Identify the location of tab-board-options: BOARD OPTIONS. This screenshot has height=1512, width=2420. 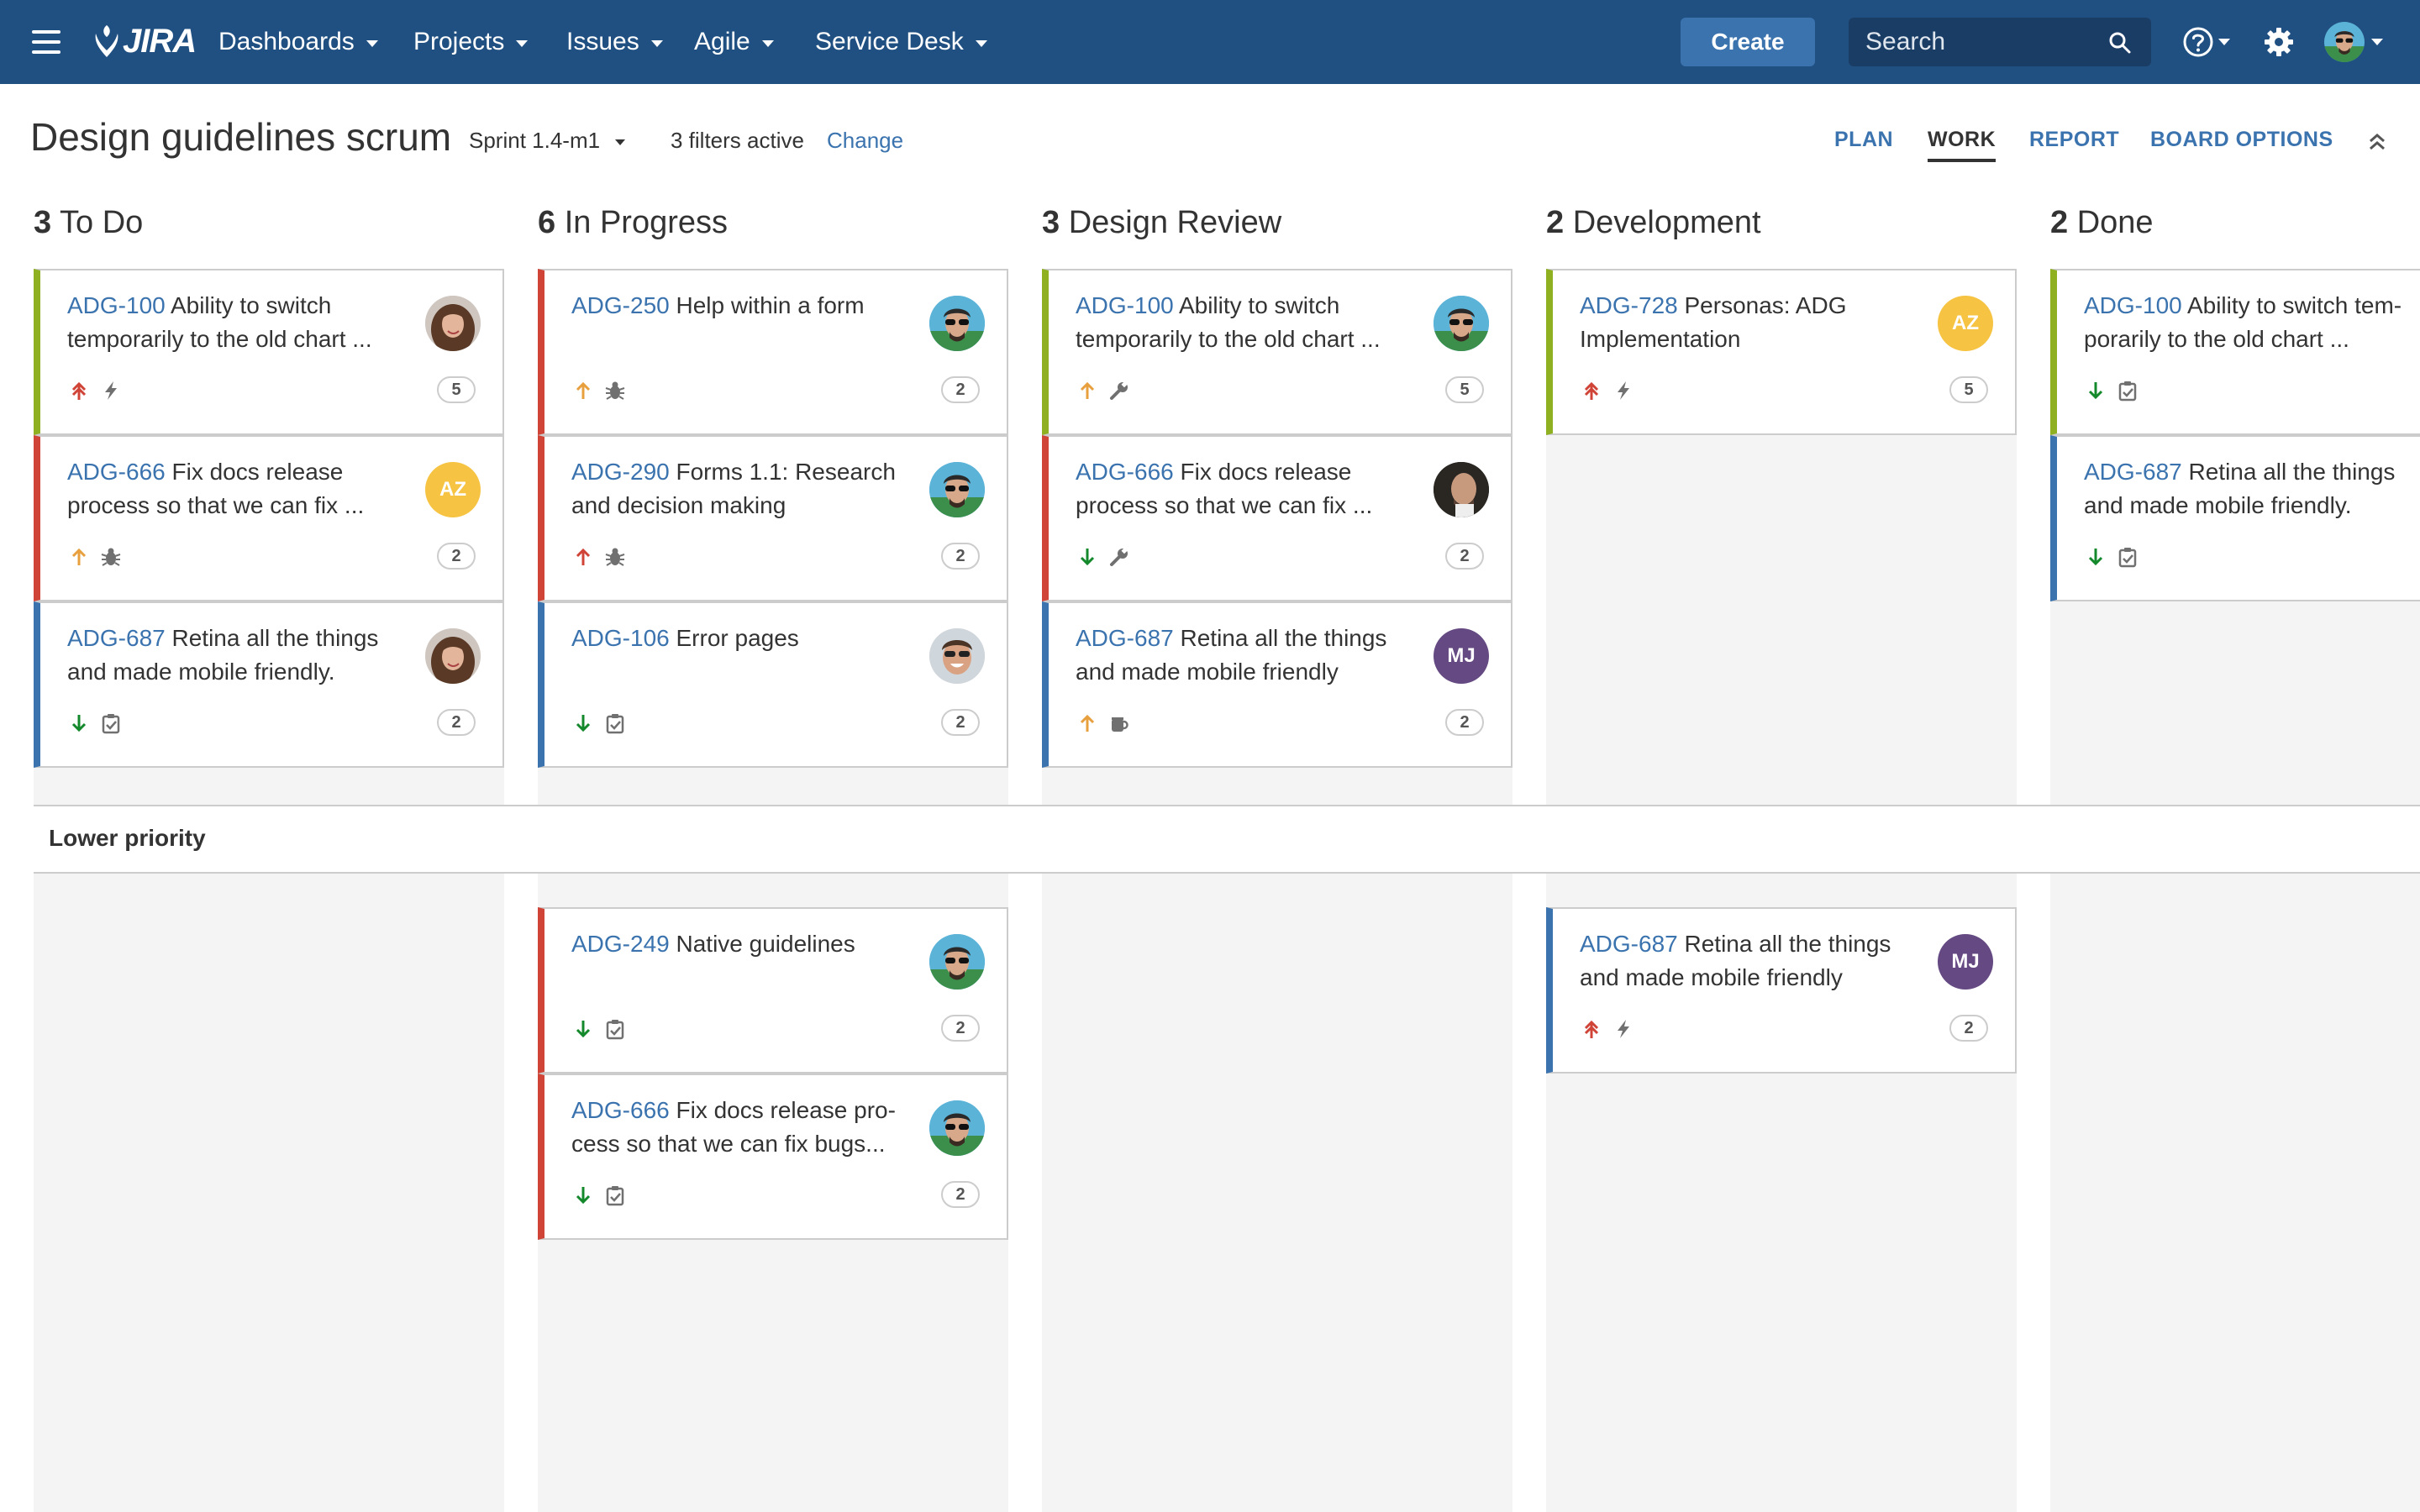
(2241, 140).